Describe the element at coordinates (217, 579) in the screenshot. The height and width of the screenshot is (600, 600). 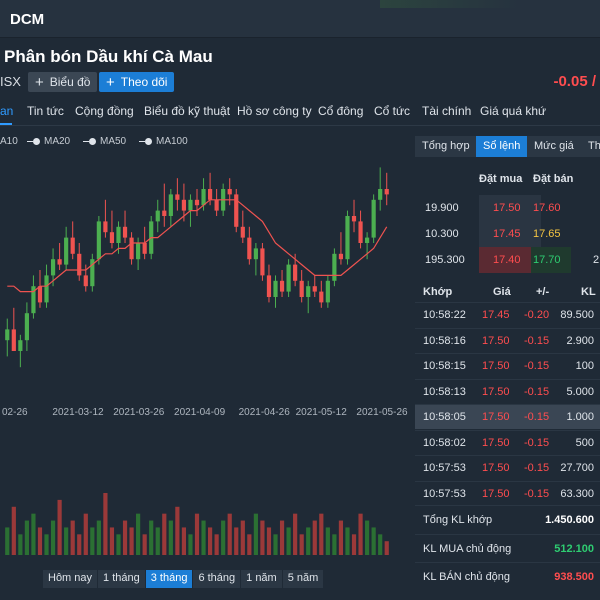
I see `range-6-months: 6 tháng` at that location.